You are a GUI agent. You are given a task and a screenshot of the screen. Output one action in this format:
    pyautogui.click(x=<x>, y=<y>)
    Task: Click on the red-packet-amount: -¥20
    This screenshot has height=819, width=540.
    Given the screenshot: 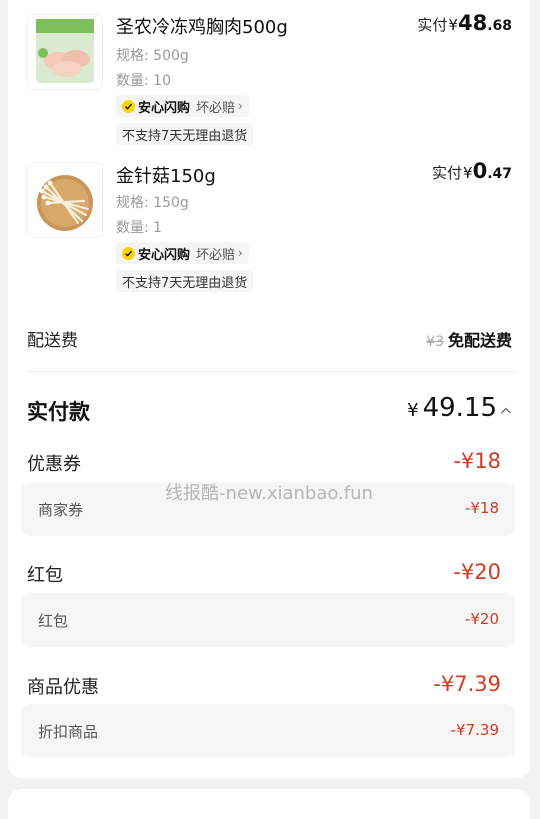 What is the action you would take?
    pyautogui.click(x=477, y=572)
    